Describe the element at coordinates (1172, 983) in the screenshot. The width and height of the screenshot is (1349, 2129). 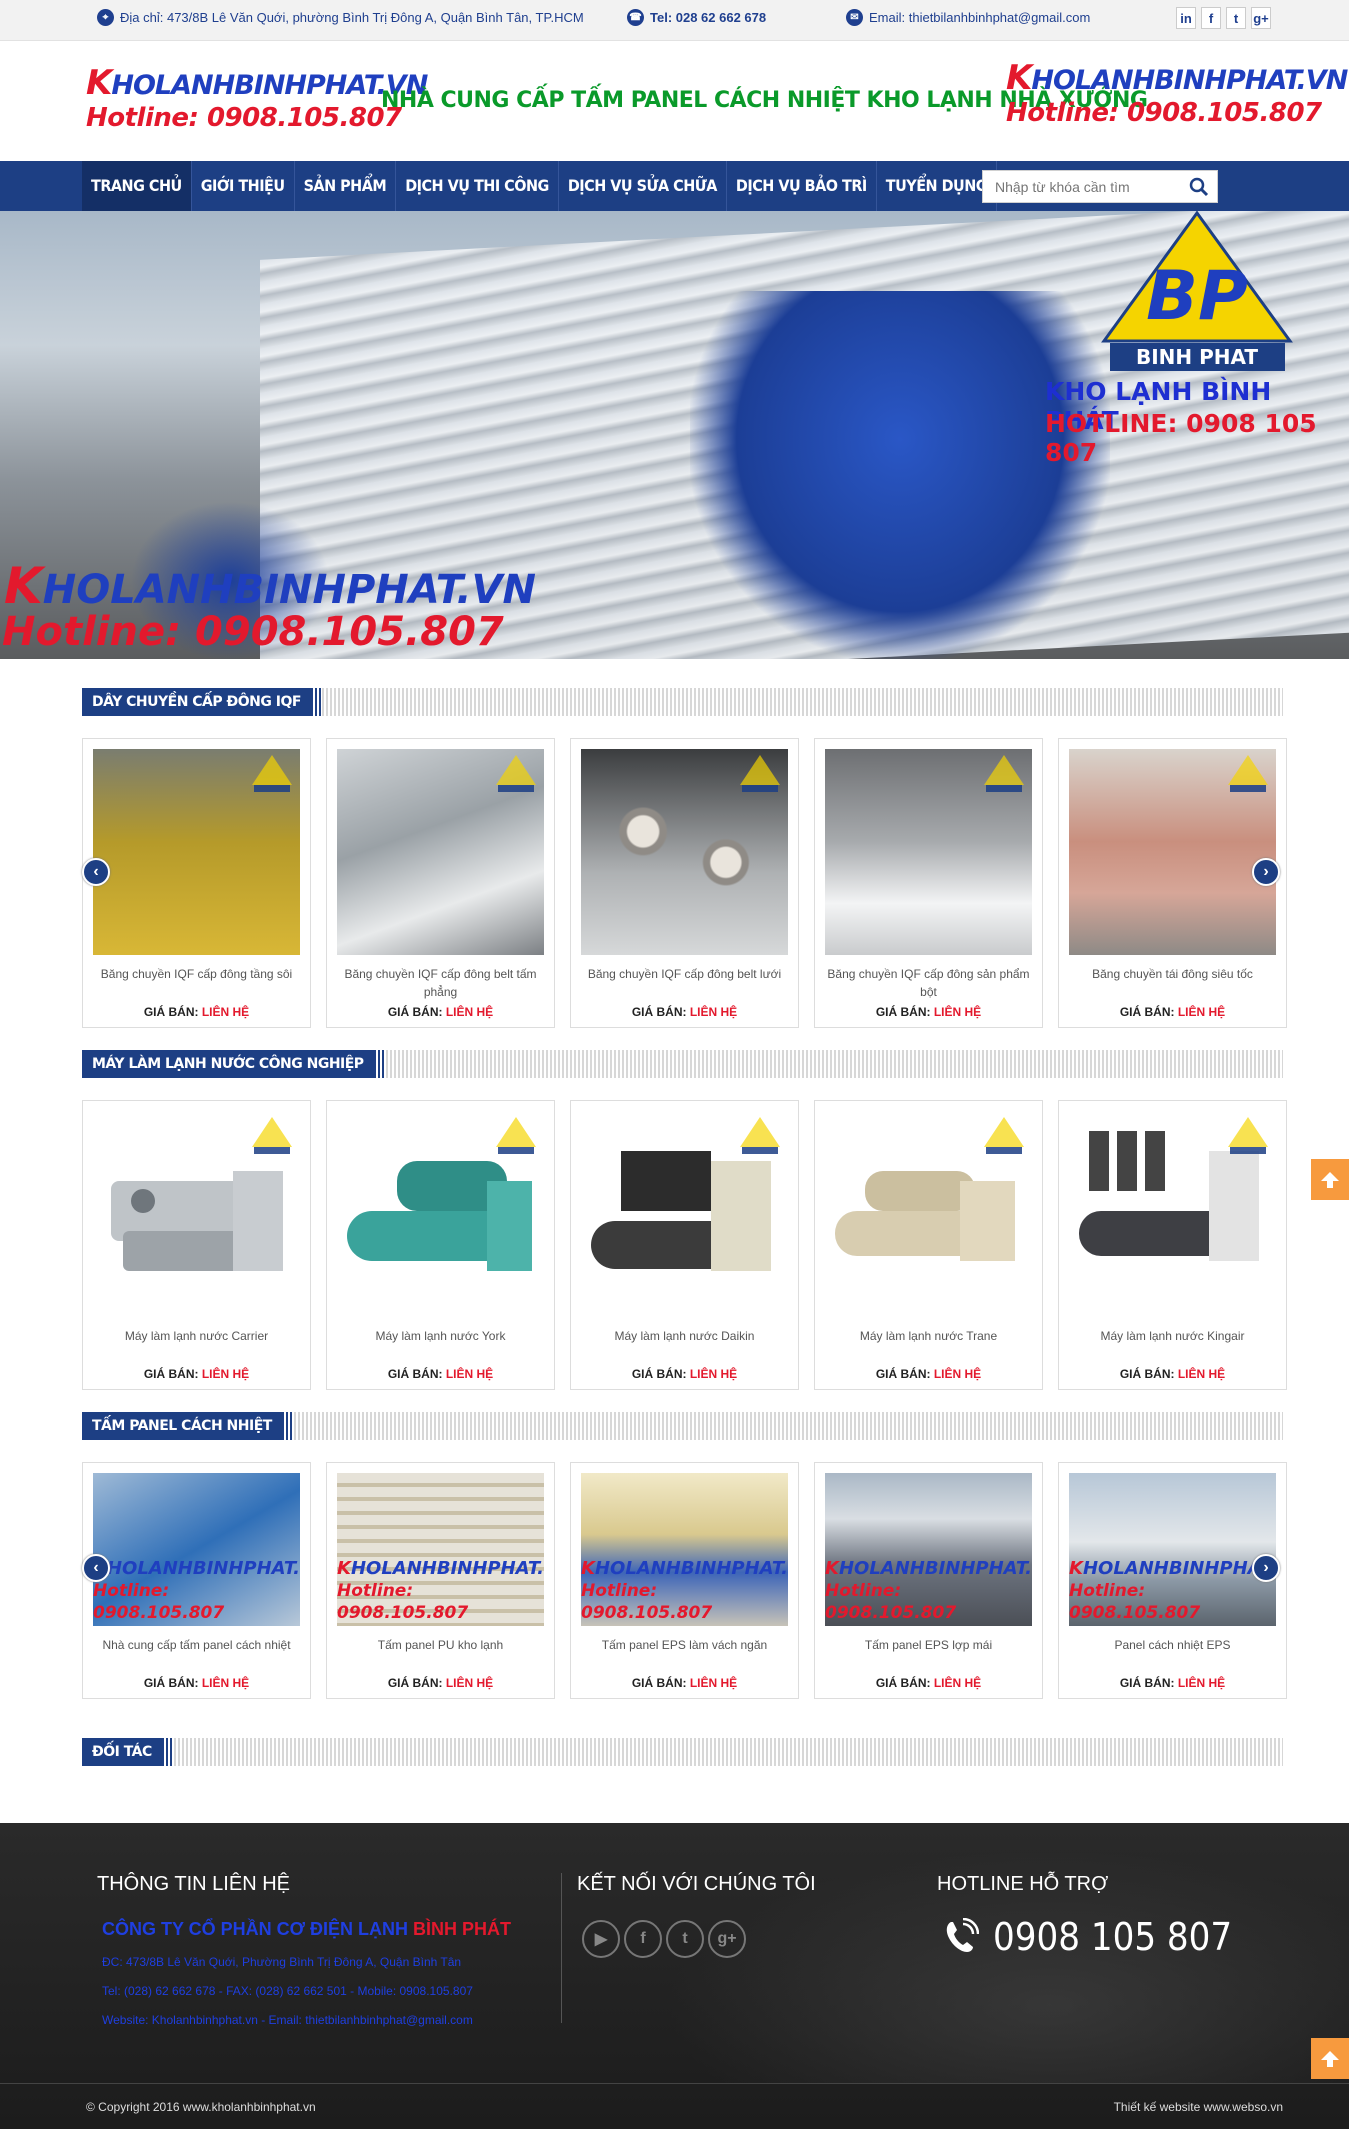
I see `product-name: Băng chuyền tái đông siêu tốc` at that location.